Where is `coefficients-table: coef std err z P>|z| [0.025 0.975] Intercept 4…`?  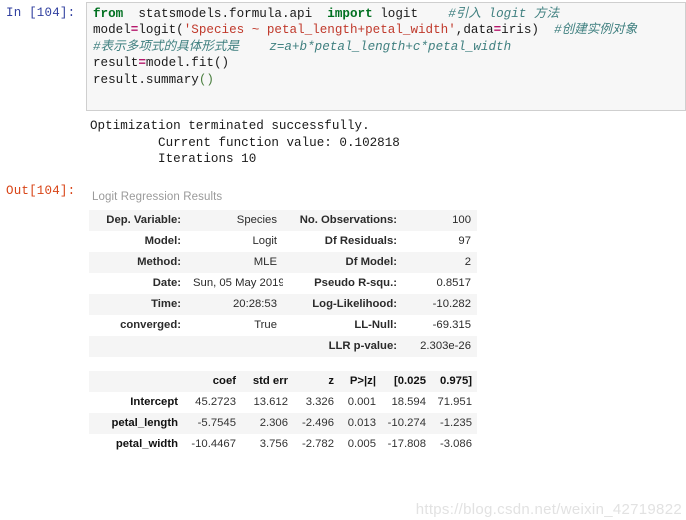 coefficients-table: coef std err z P>|z| [0.025 0.975] Intercept 4… is located at coordinates (283, 413).